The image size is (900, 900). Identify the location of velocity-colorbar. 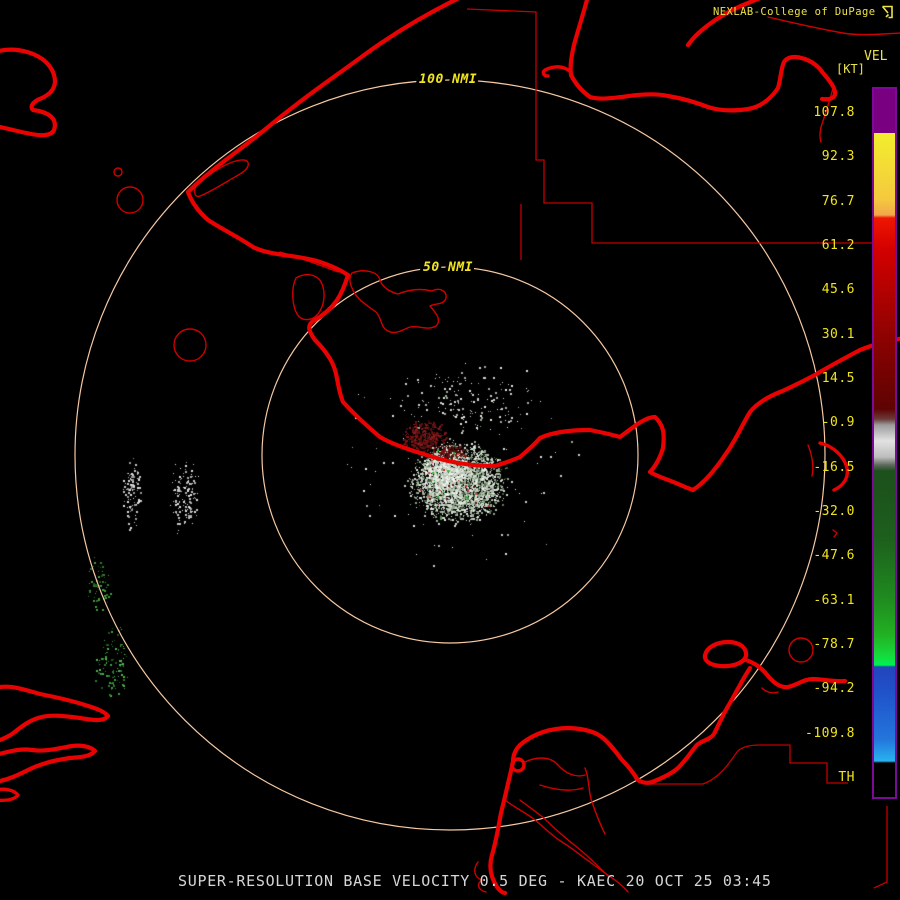
(884, 443).